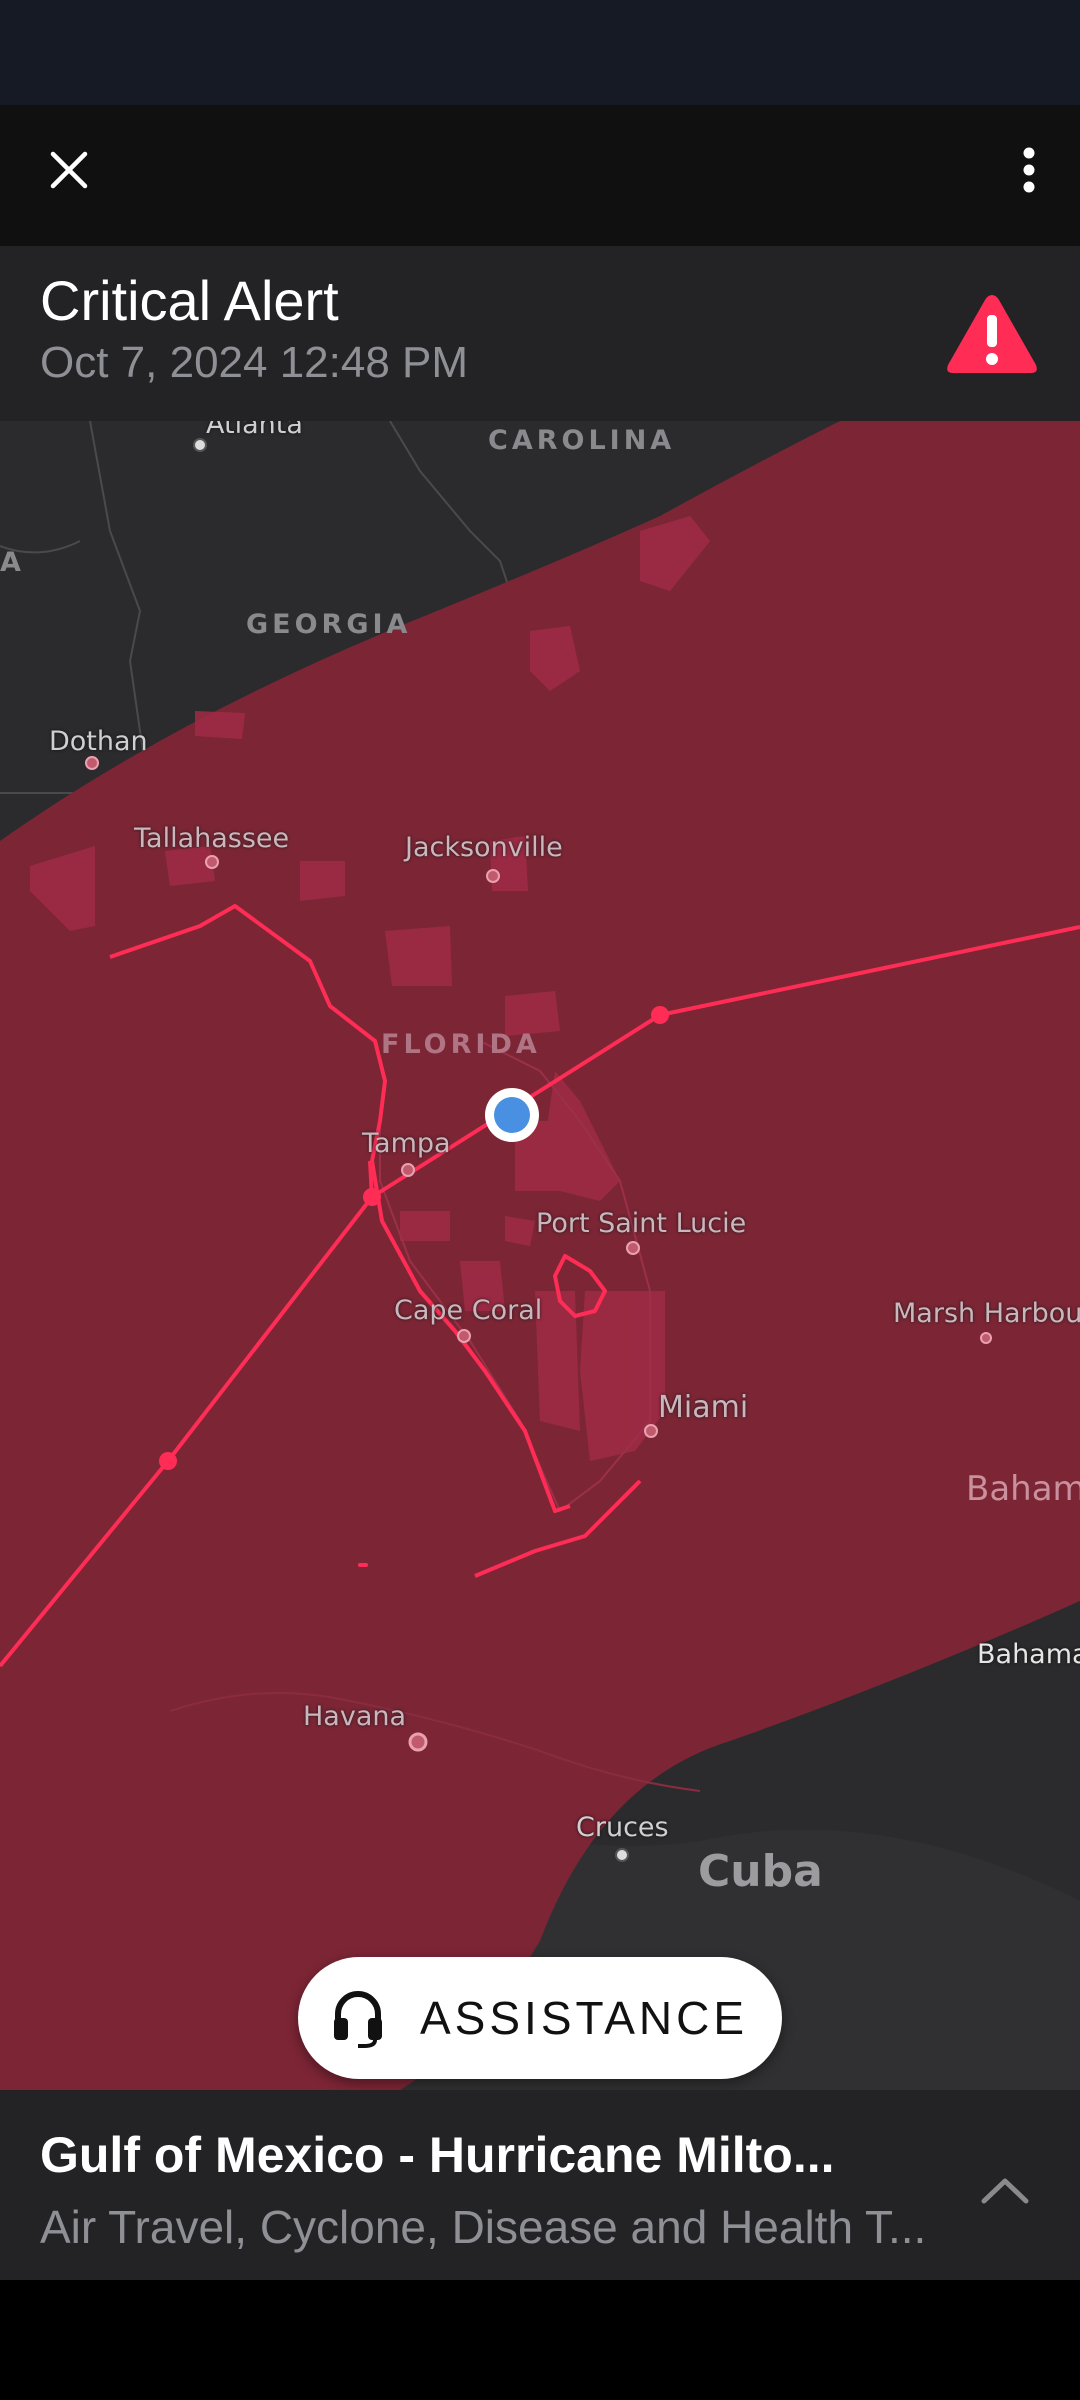 Image resolution: width=1080 pixels, height=2400 pixels. Describe the element at coordinates (355, 1716) in the screenshot. I see `map-label-havana: Havana` at that location.